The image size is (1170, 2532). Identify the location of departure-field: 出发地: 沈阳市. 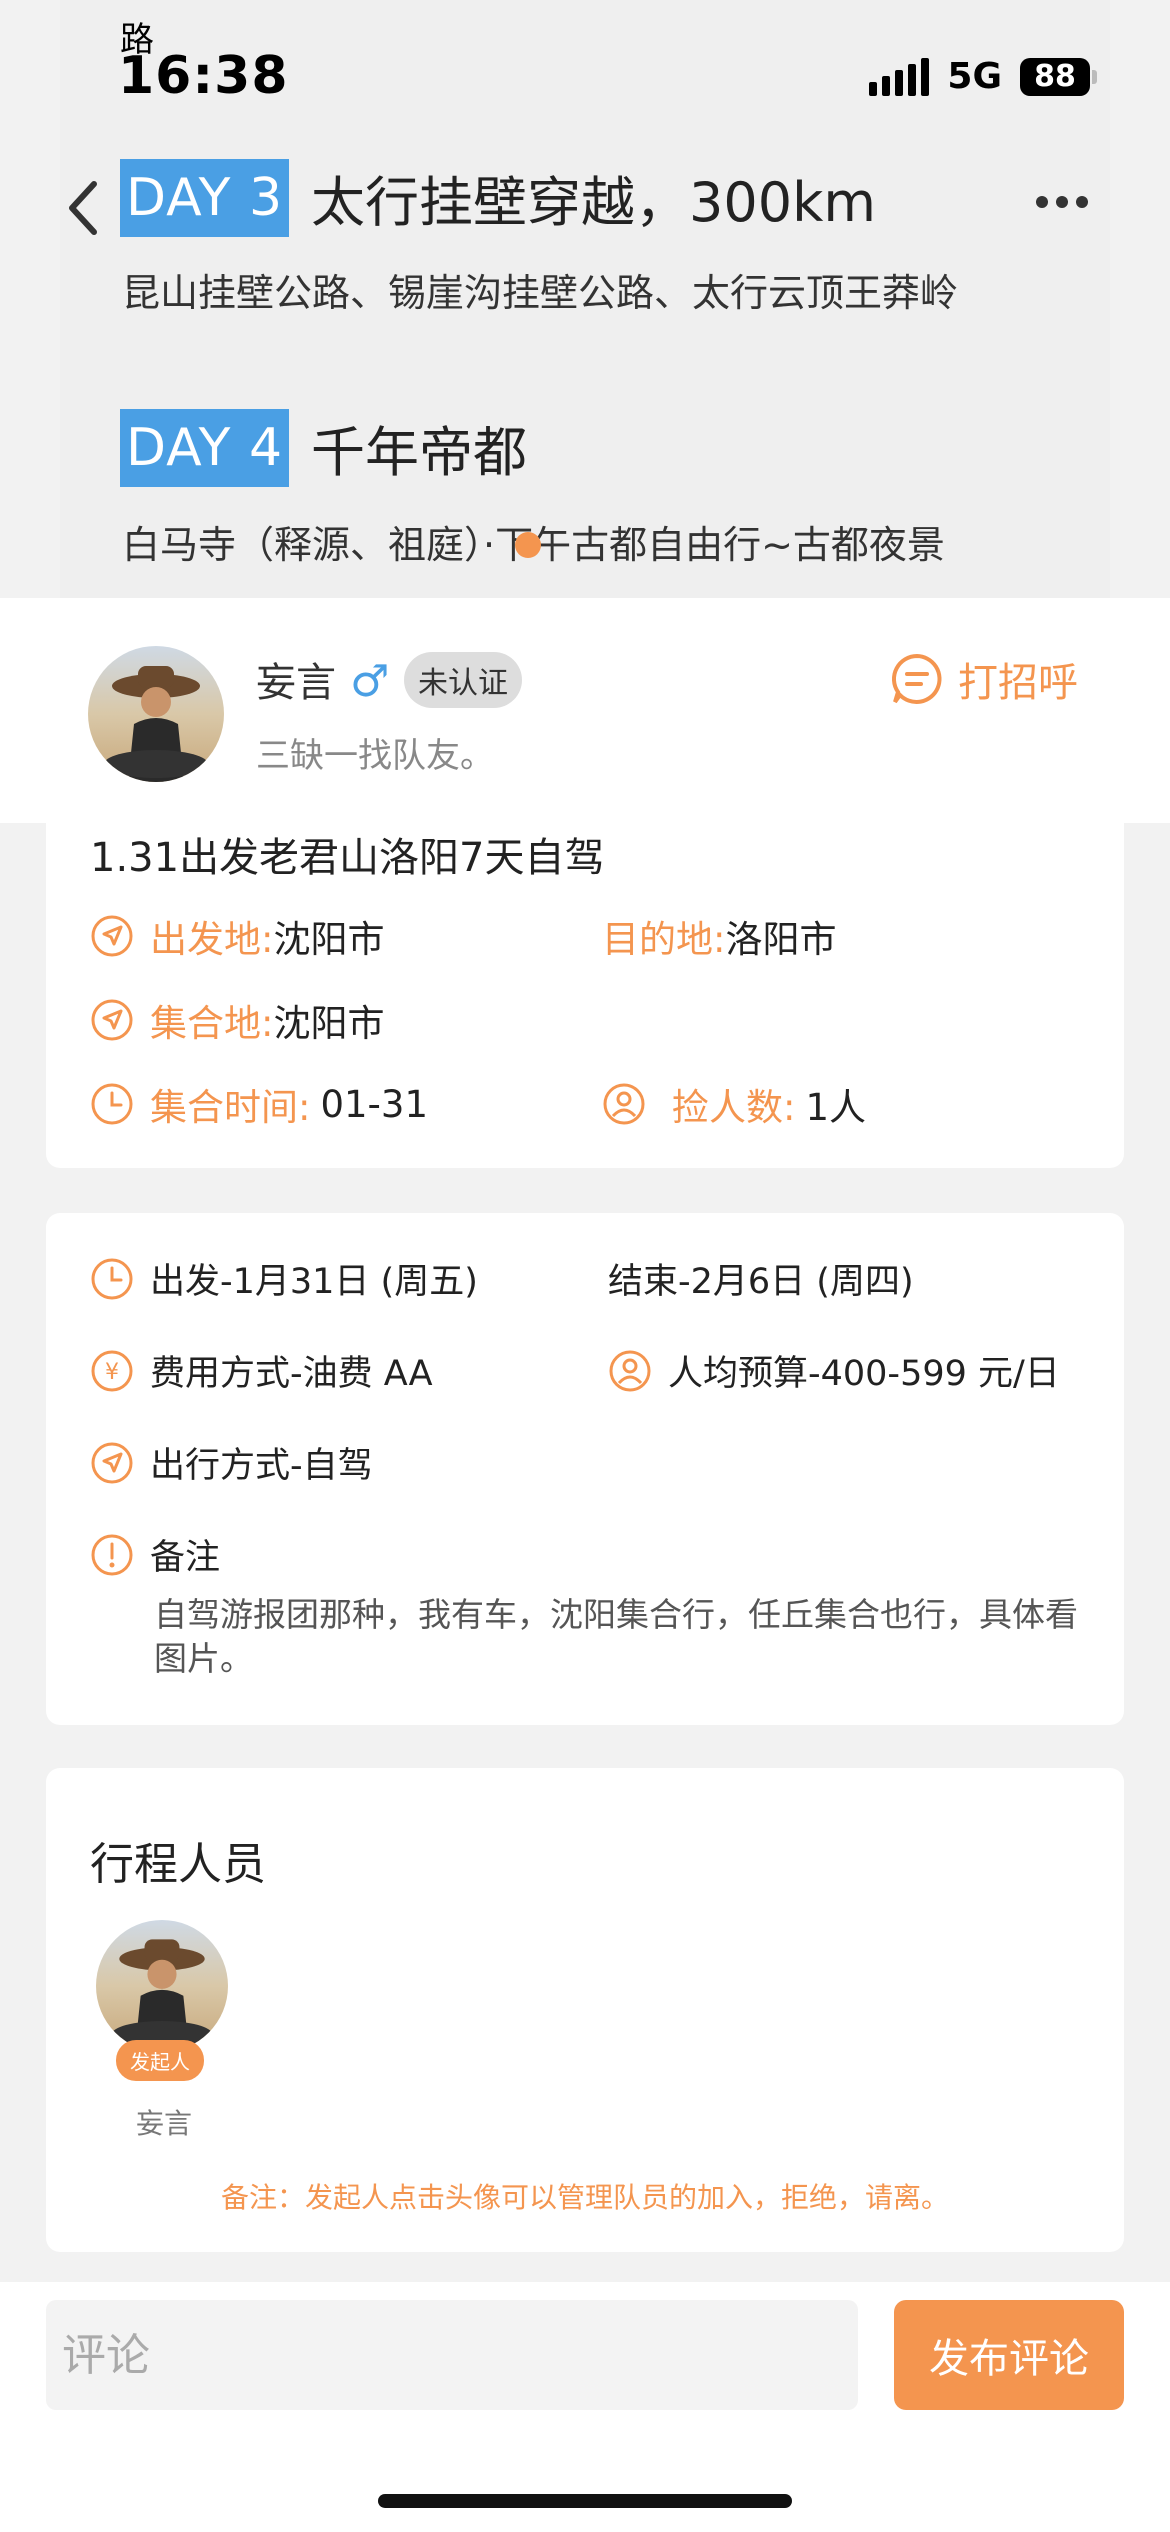
(237, 936).